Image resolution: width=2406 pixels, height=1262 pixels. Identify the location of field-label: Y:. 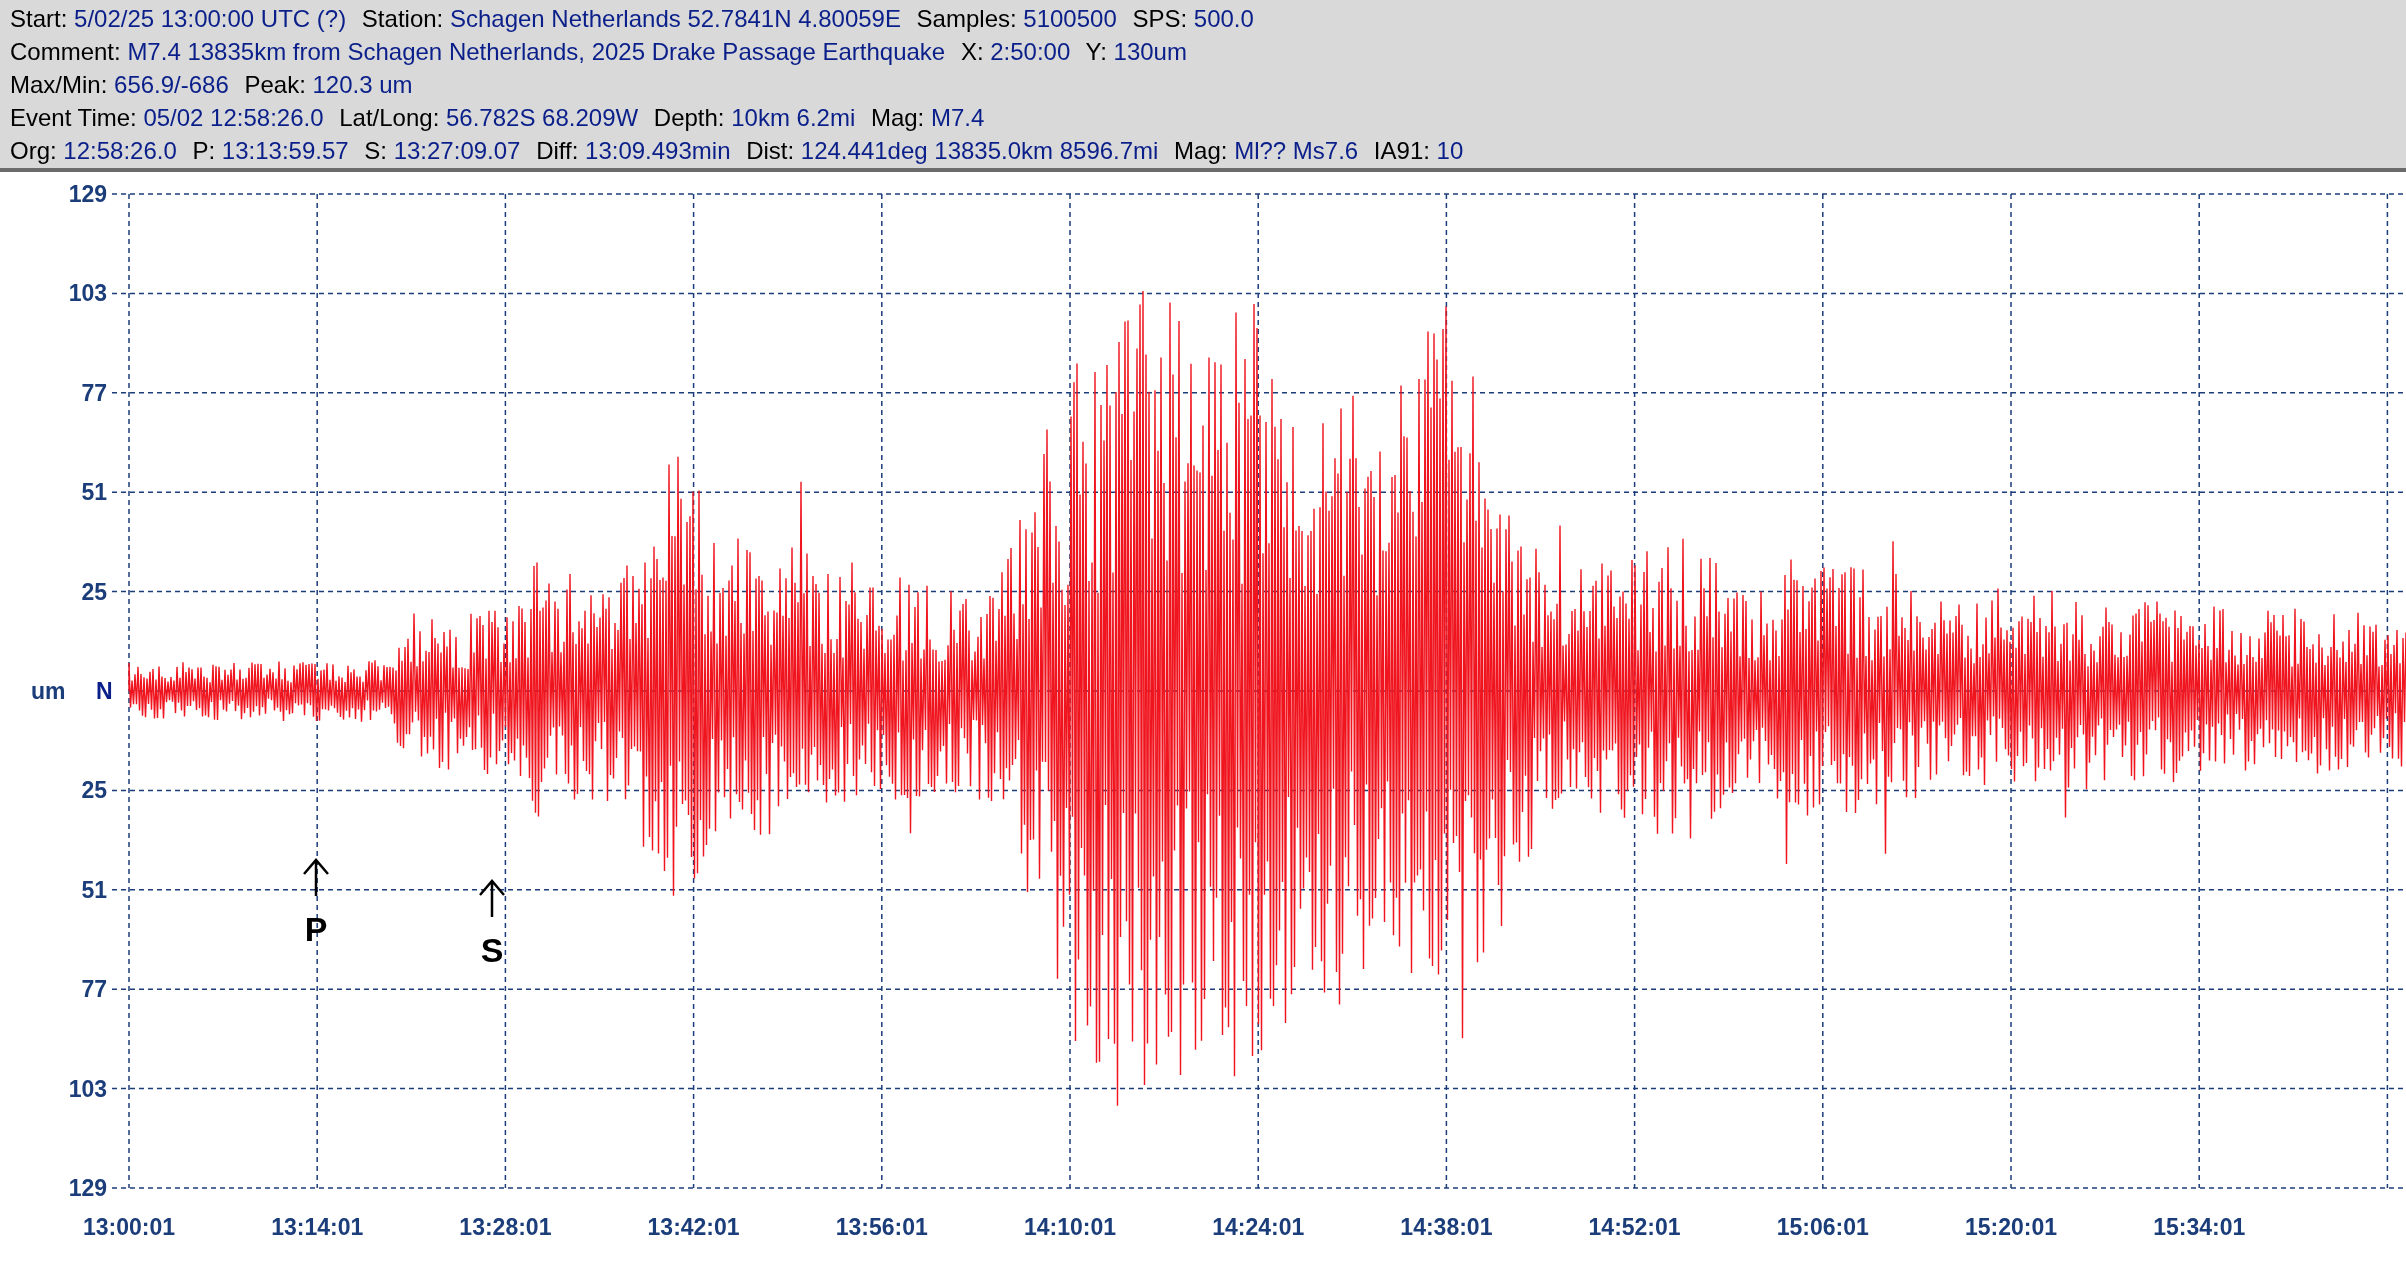
(1096, 51).